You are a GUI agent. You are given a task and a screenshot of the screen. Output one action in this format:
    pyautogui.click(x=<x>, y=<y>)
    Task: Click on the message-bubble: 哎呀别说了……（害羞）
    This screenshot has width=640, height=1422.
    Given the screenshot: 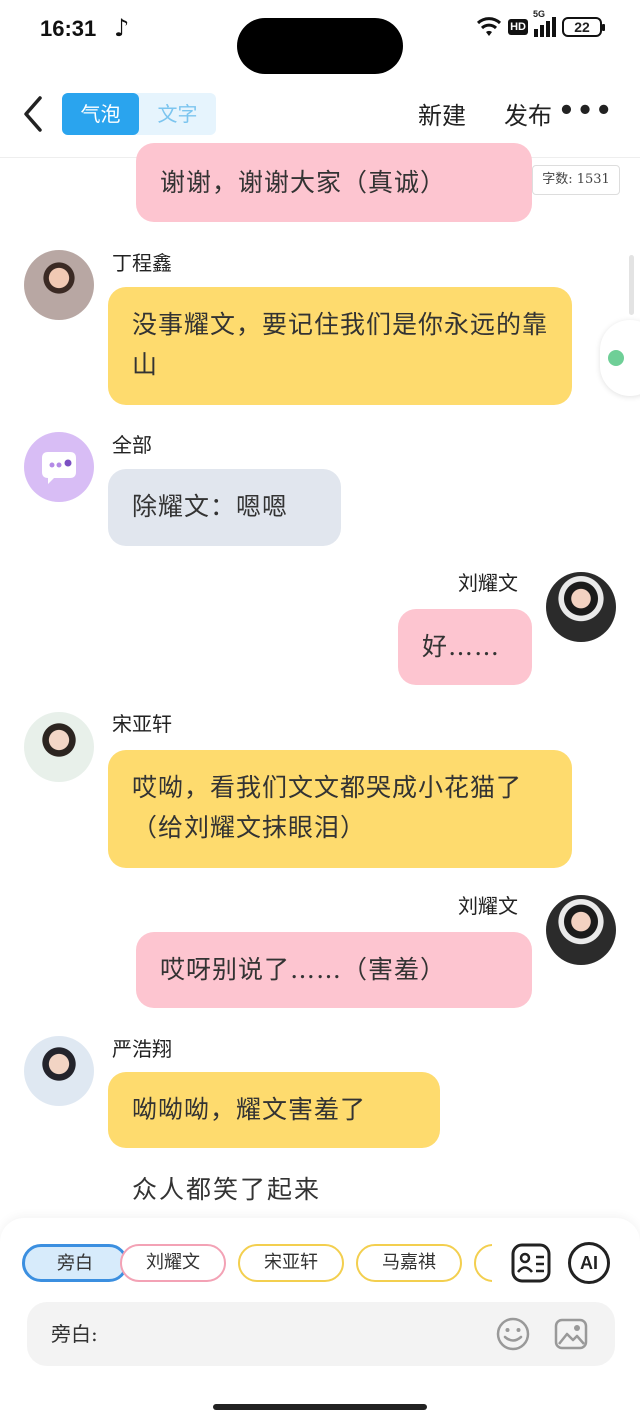 What is the action you would take?
    pyautogui.click(x=334, y=970)
    